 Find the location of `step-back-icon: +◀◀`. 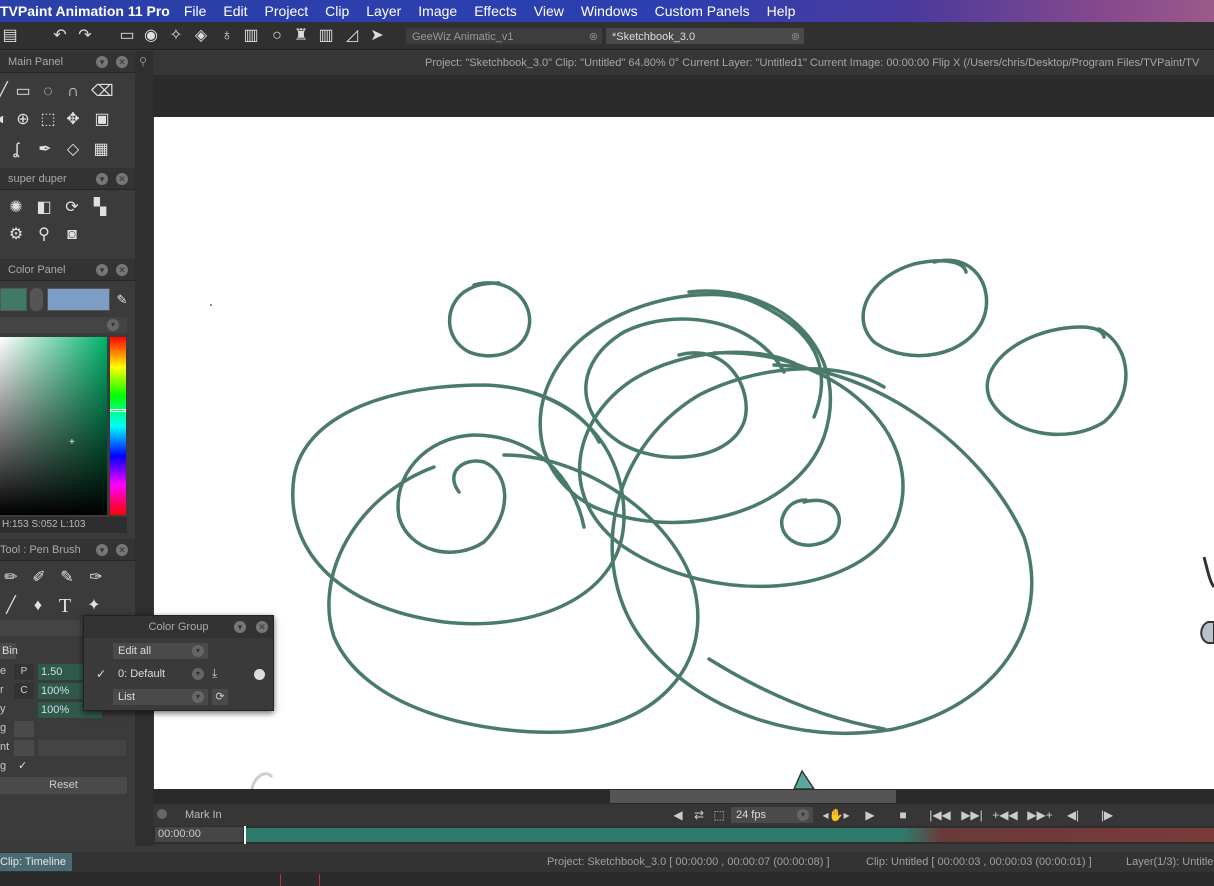

step-back-icon: +◀◀ is located at coordinates (1005, 815).